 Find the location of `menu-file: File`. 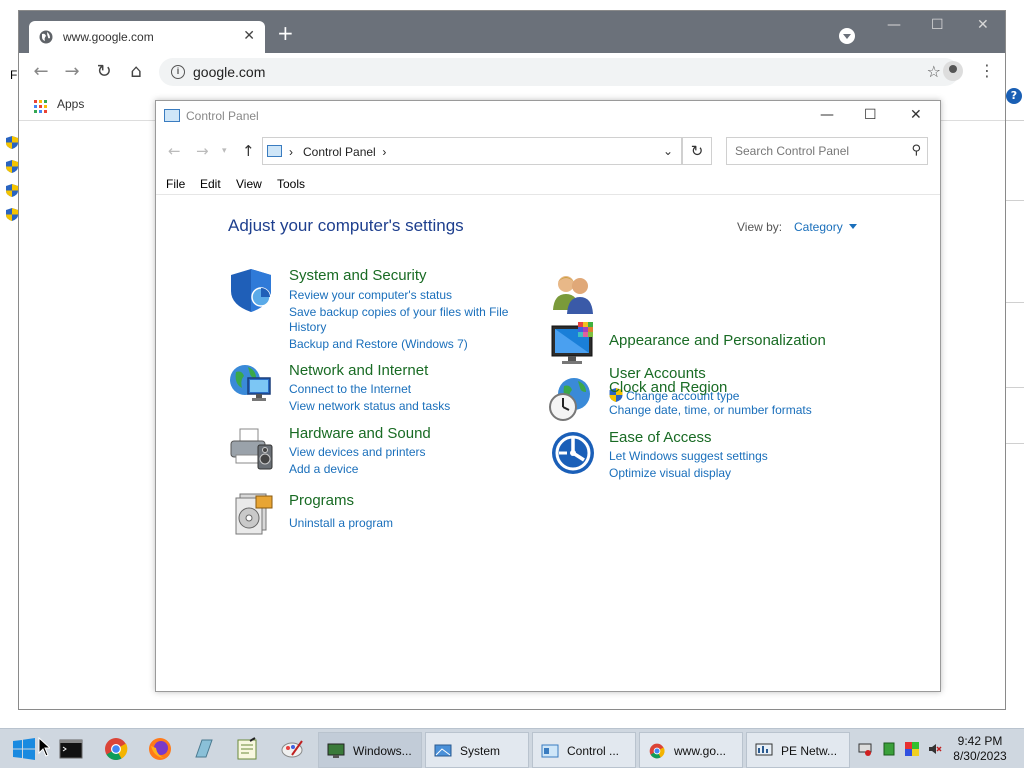

menu-file: File is located at coordinates (175, 184).